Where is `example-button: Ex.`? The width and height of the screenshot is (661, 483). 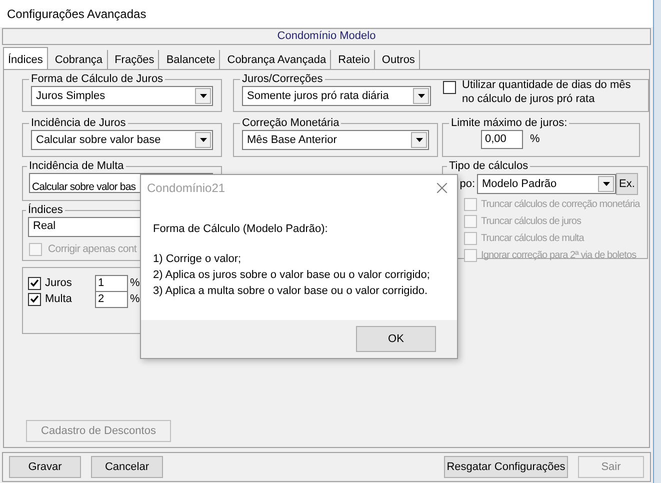 example-button: Ex. is located at coordinates (627, 184).